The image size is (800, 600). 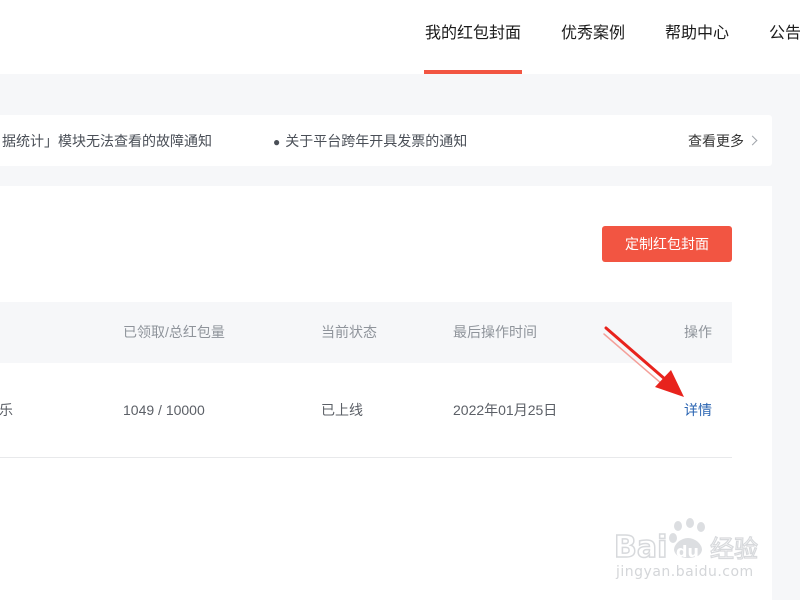 I want to click on notice-bar: 据统计」模块无法查看的故障通知 ● 关于平台跨年开具发票的通知 查看更多, so click(x=386, y=140).